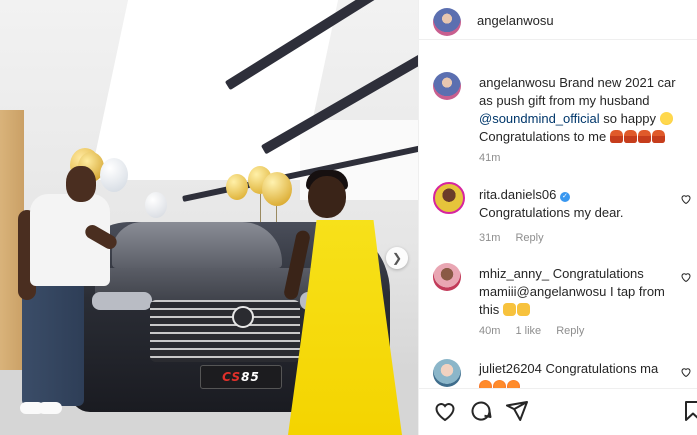 The width and height of the screenshot is (697, 435). I want to click on heart-icon, so click(445, 411).